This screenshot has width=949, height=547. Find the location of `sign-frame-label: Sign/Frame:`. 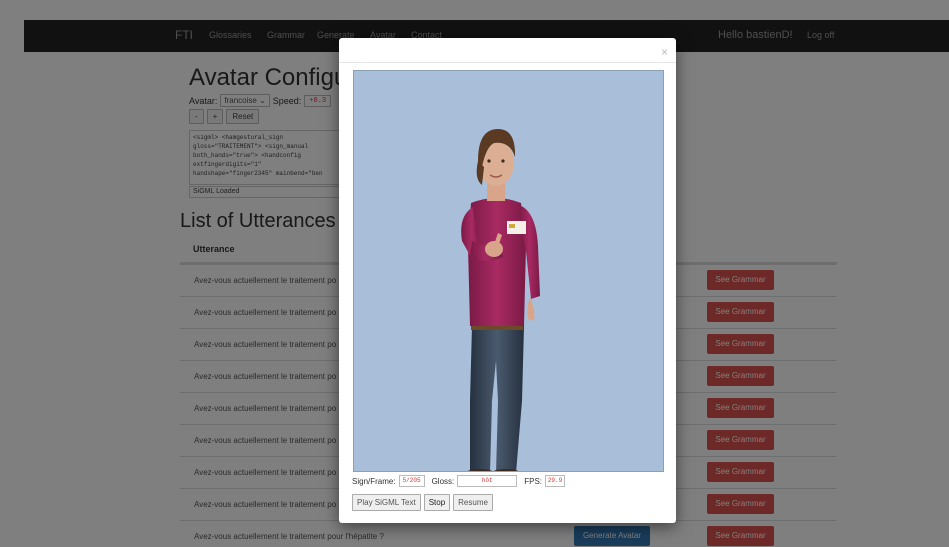

sign-frame-label: Sign/Frame: is located at coordinates (374, 481).